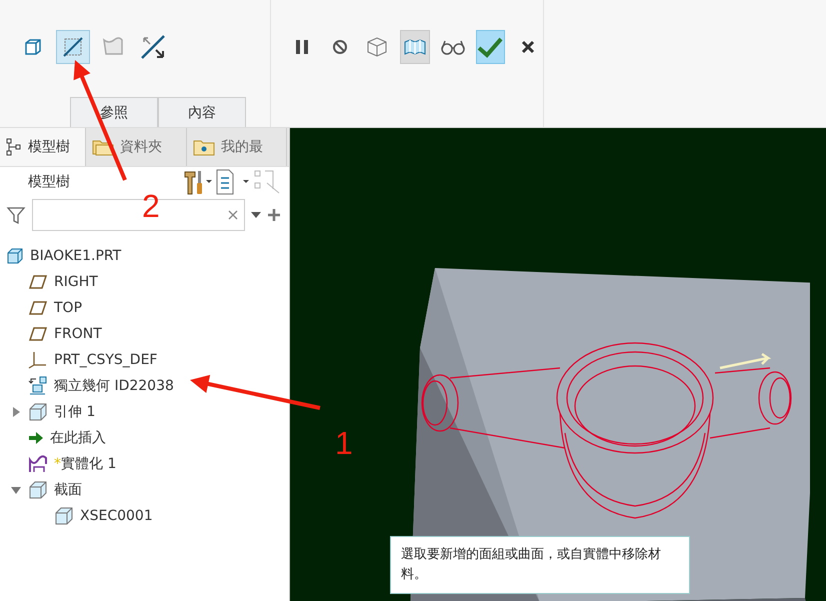  Describe the element at coordinates (340, 47) in the screenshot. I see `no-entry-icon` at that location.